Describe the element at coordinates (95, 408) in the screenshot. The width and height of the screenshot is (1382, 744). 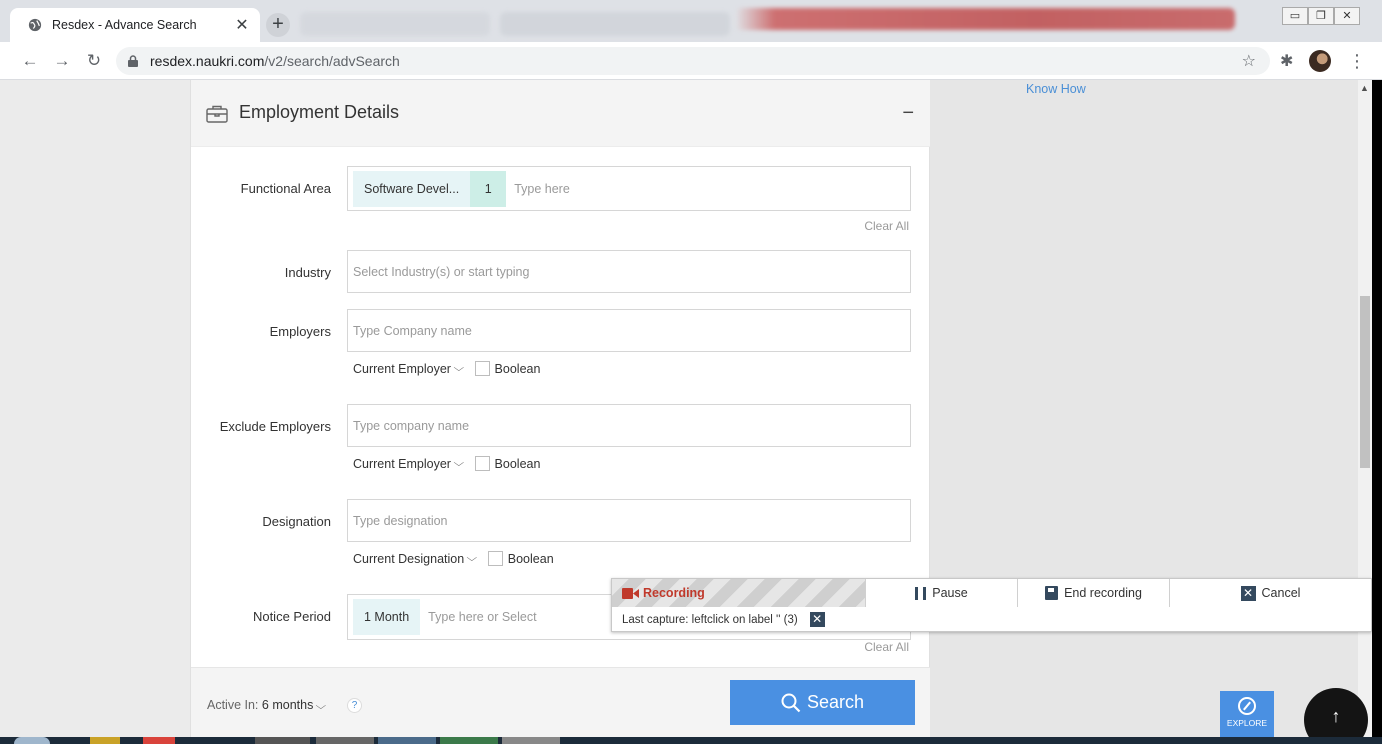
I see `left-gutter` at that location.